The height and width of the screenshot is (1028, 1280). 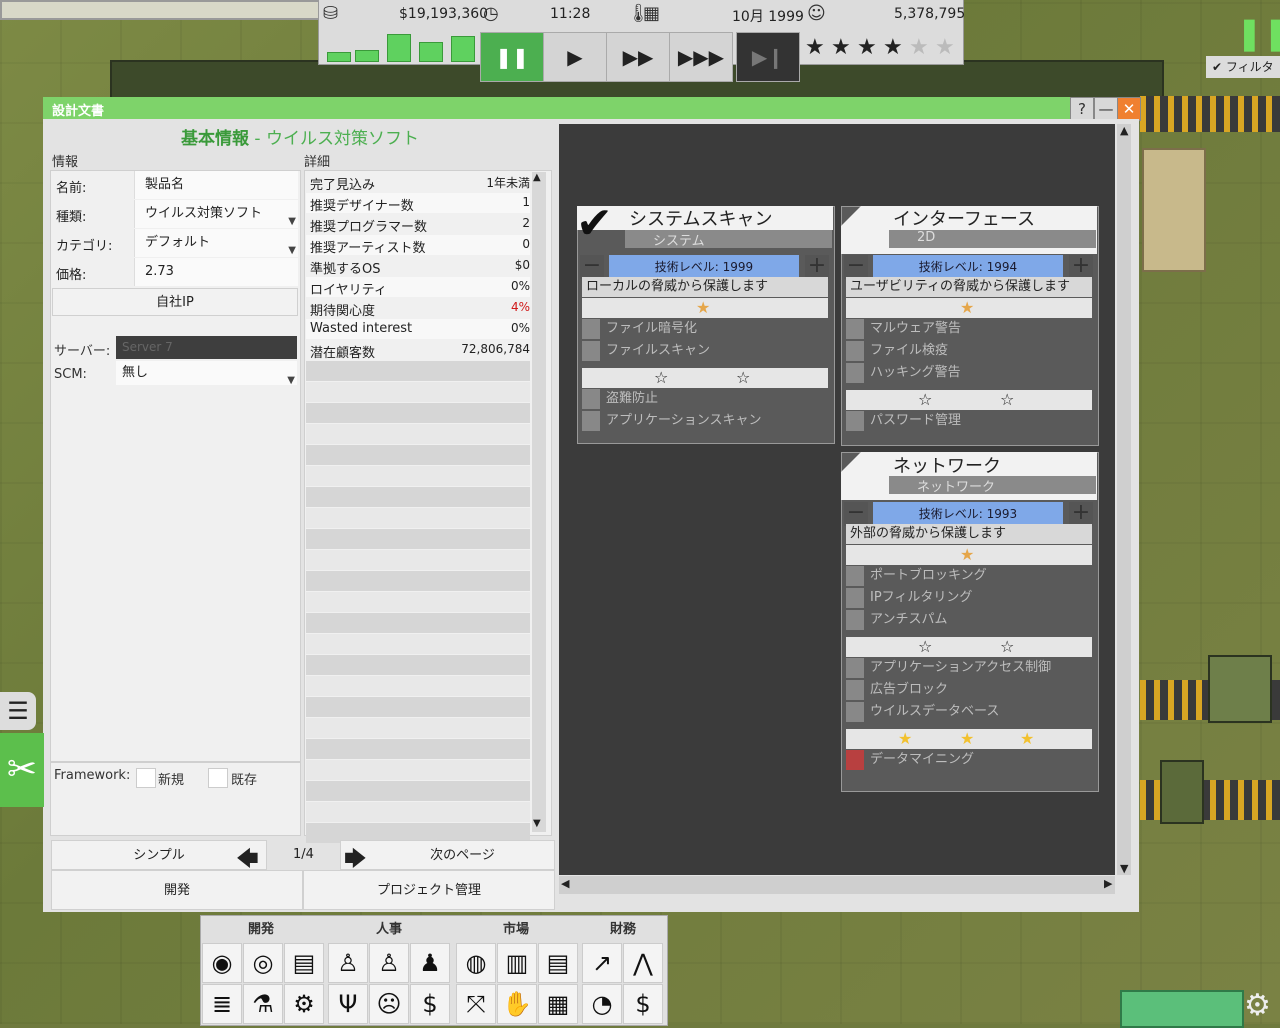 I want to click on filter-button: ✔ フィルタ, so click(x=1243, y=67).